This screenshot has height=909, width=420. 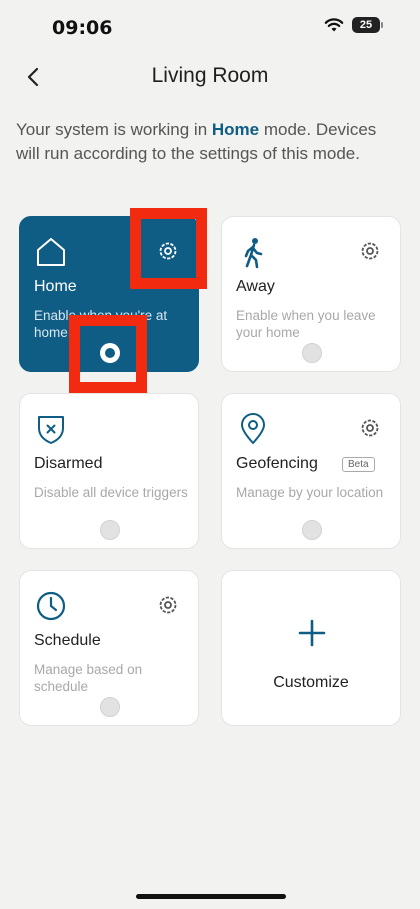 I want to click on house-icon, so click(x=51, y=252).